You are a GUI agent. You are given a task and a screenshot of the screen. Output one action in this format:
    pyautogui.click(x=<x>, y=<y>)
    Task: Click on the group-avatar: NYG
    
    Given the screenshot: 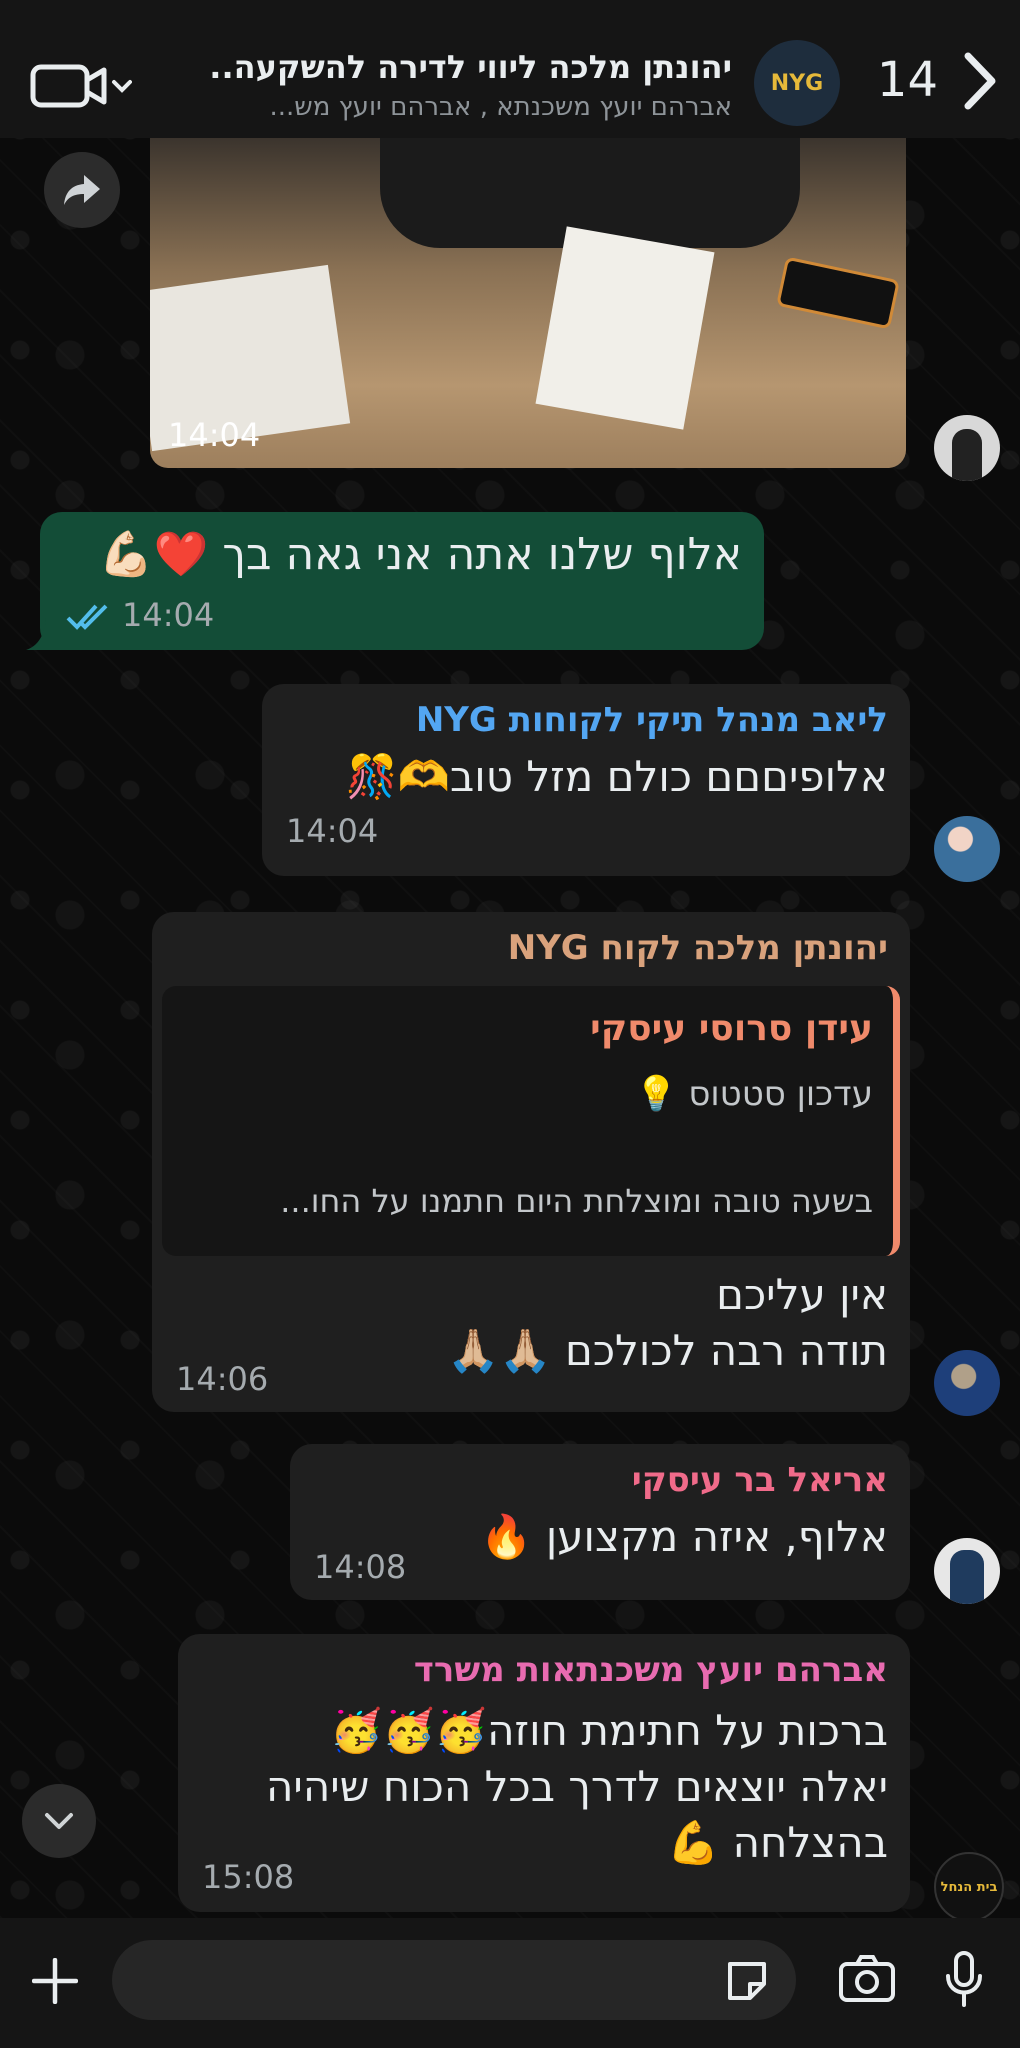 What is the action you would take?
    pyautogui.click(x=797, y=83)
    